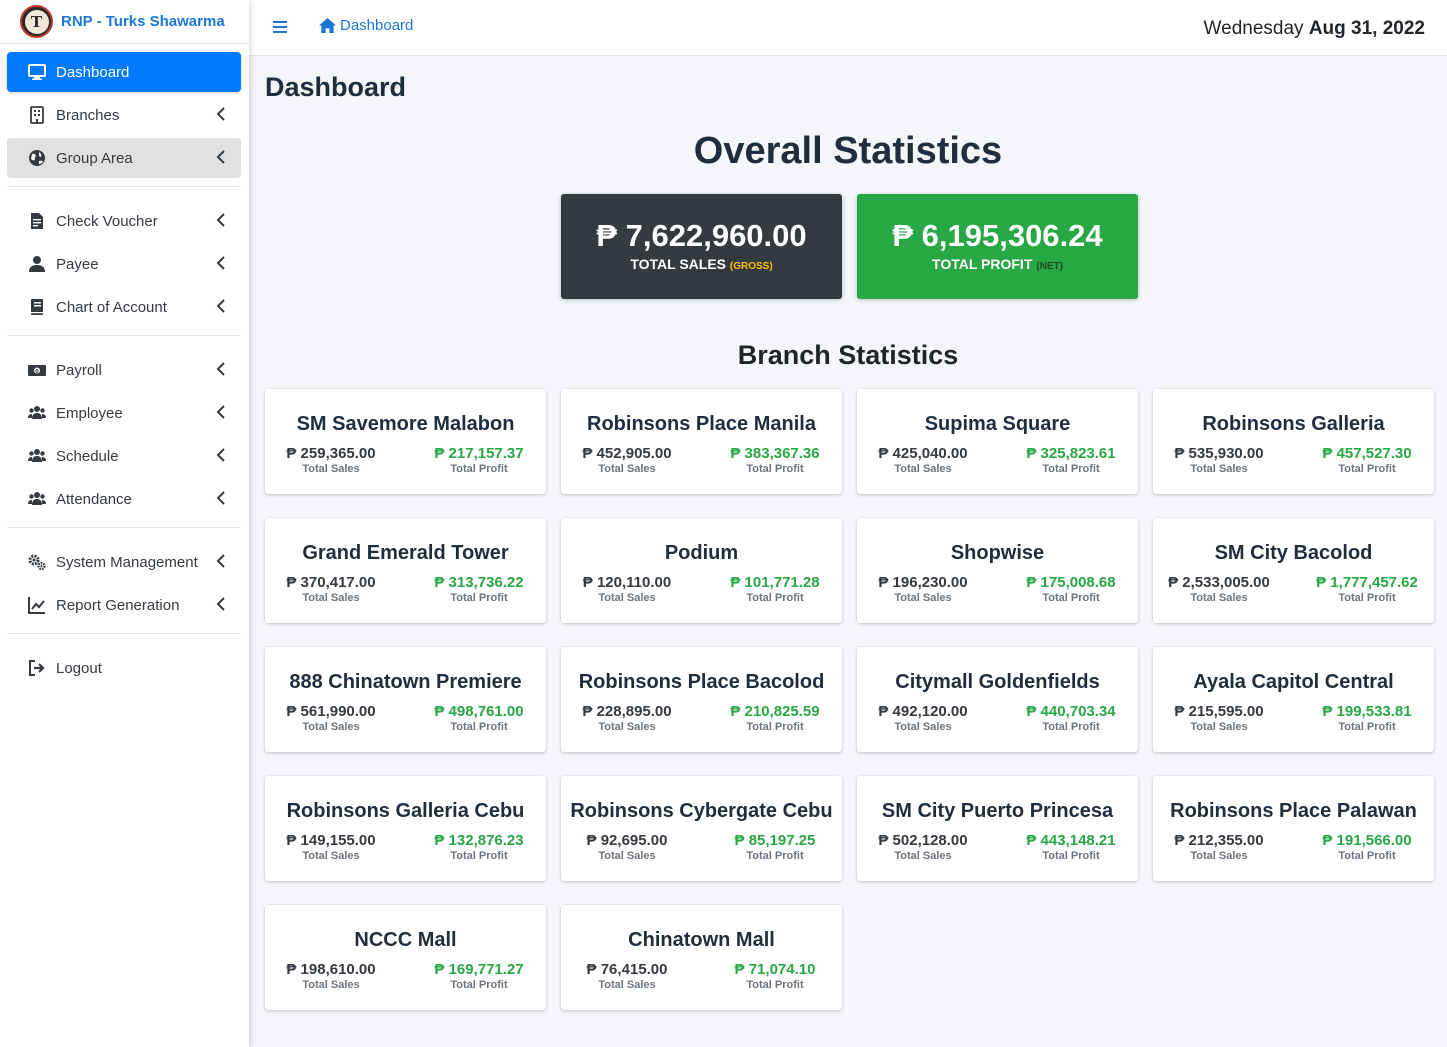  What do you see at coordinates (37, 562) in the screenshot?
I see `cogs-icon` at bounding box center [37, 562].